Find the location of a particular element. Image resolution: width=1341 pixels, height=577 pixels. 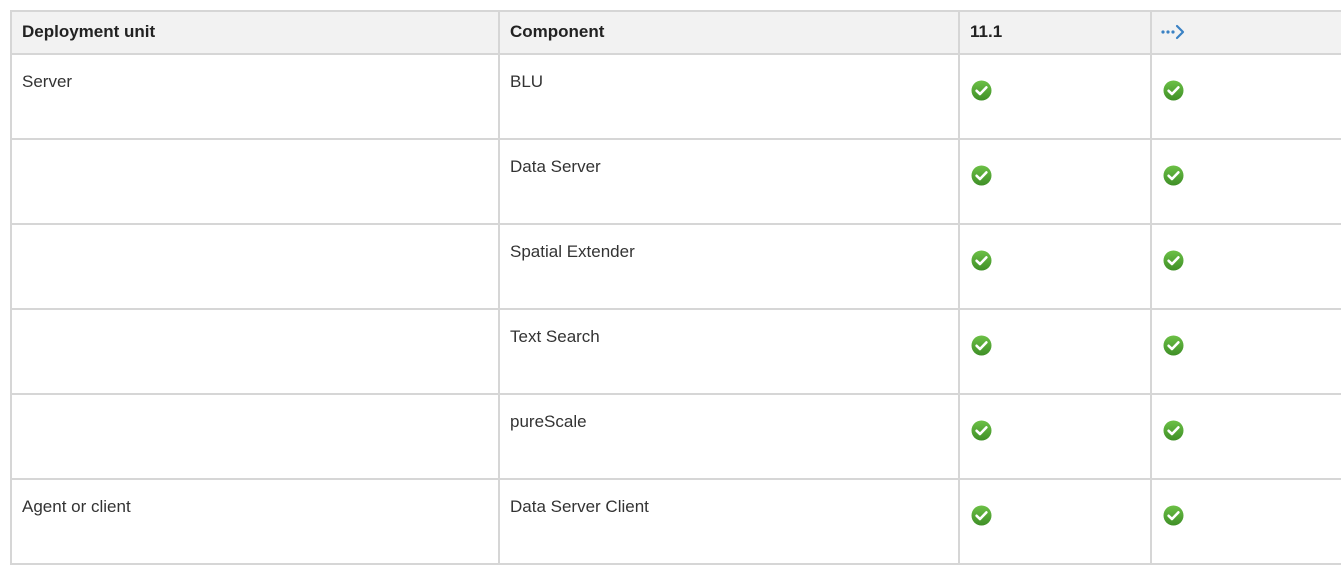

table-row: Text Search is located at coordinates (675, 351).